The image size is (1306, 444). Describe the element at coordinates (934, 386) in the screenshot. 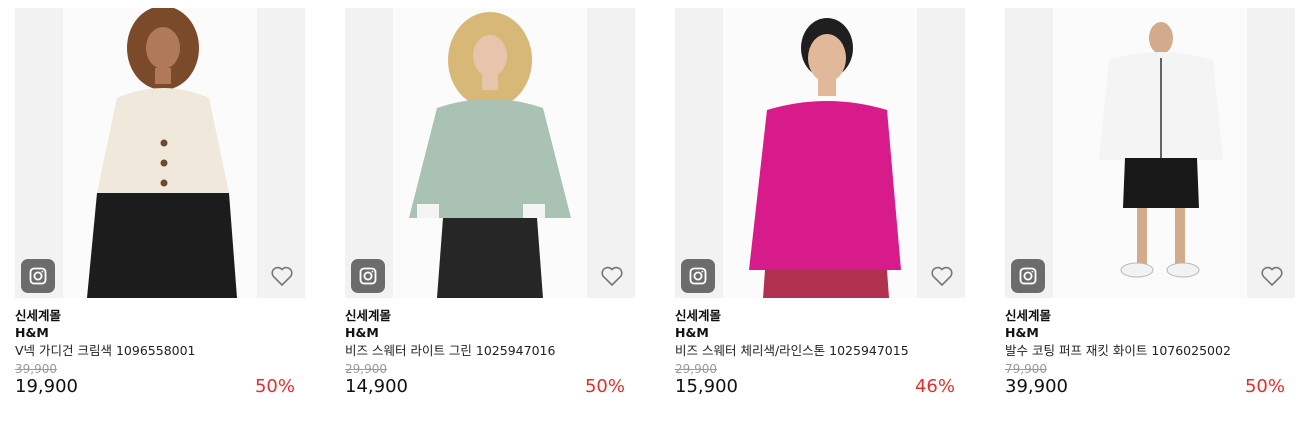

I see `discount-rate: 46%` at that location.